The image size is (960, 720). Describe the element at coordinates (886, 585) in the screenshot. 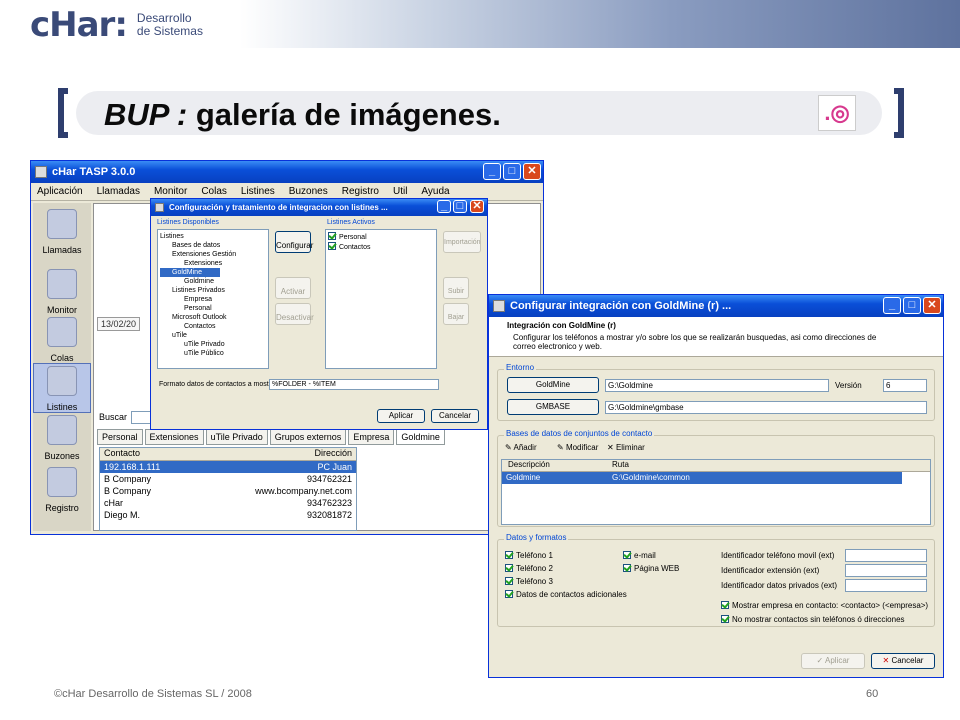

I see `id-privados-input` at that location.